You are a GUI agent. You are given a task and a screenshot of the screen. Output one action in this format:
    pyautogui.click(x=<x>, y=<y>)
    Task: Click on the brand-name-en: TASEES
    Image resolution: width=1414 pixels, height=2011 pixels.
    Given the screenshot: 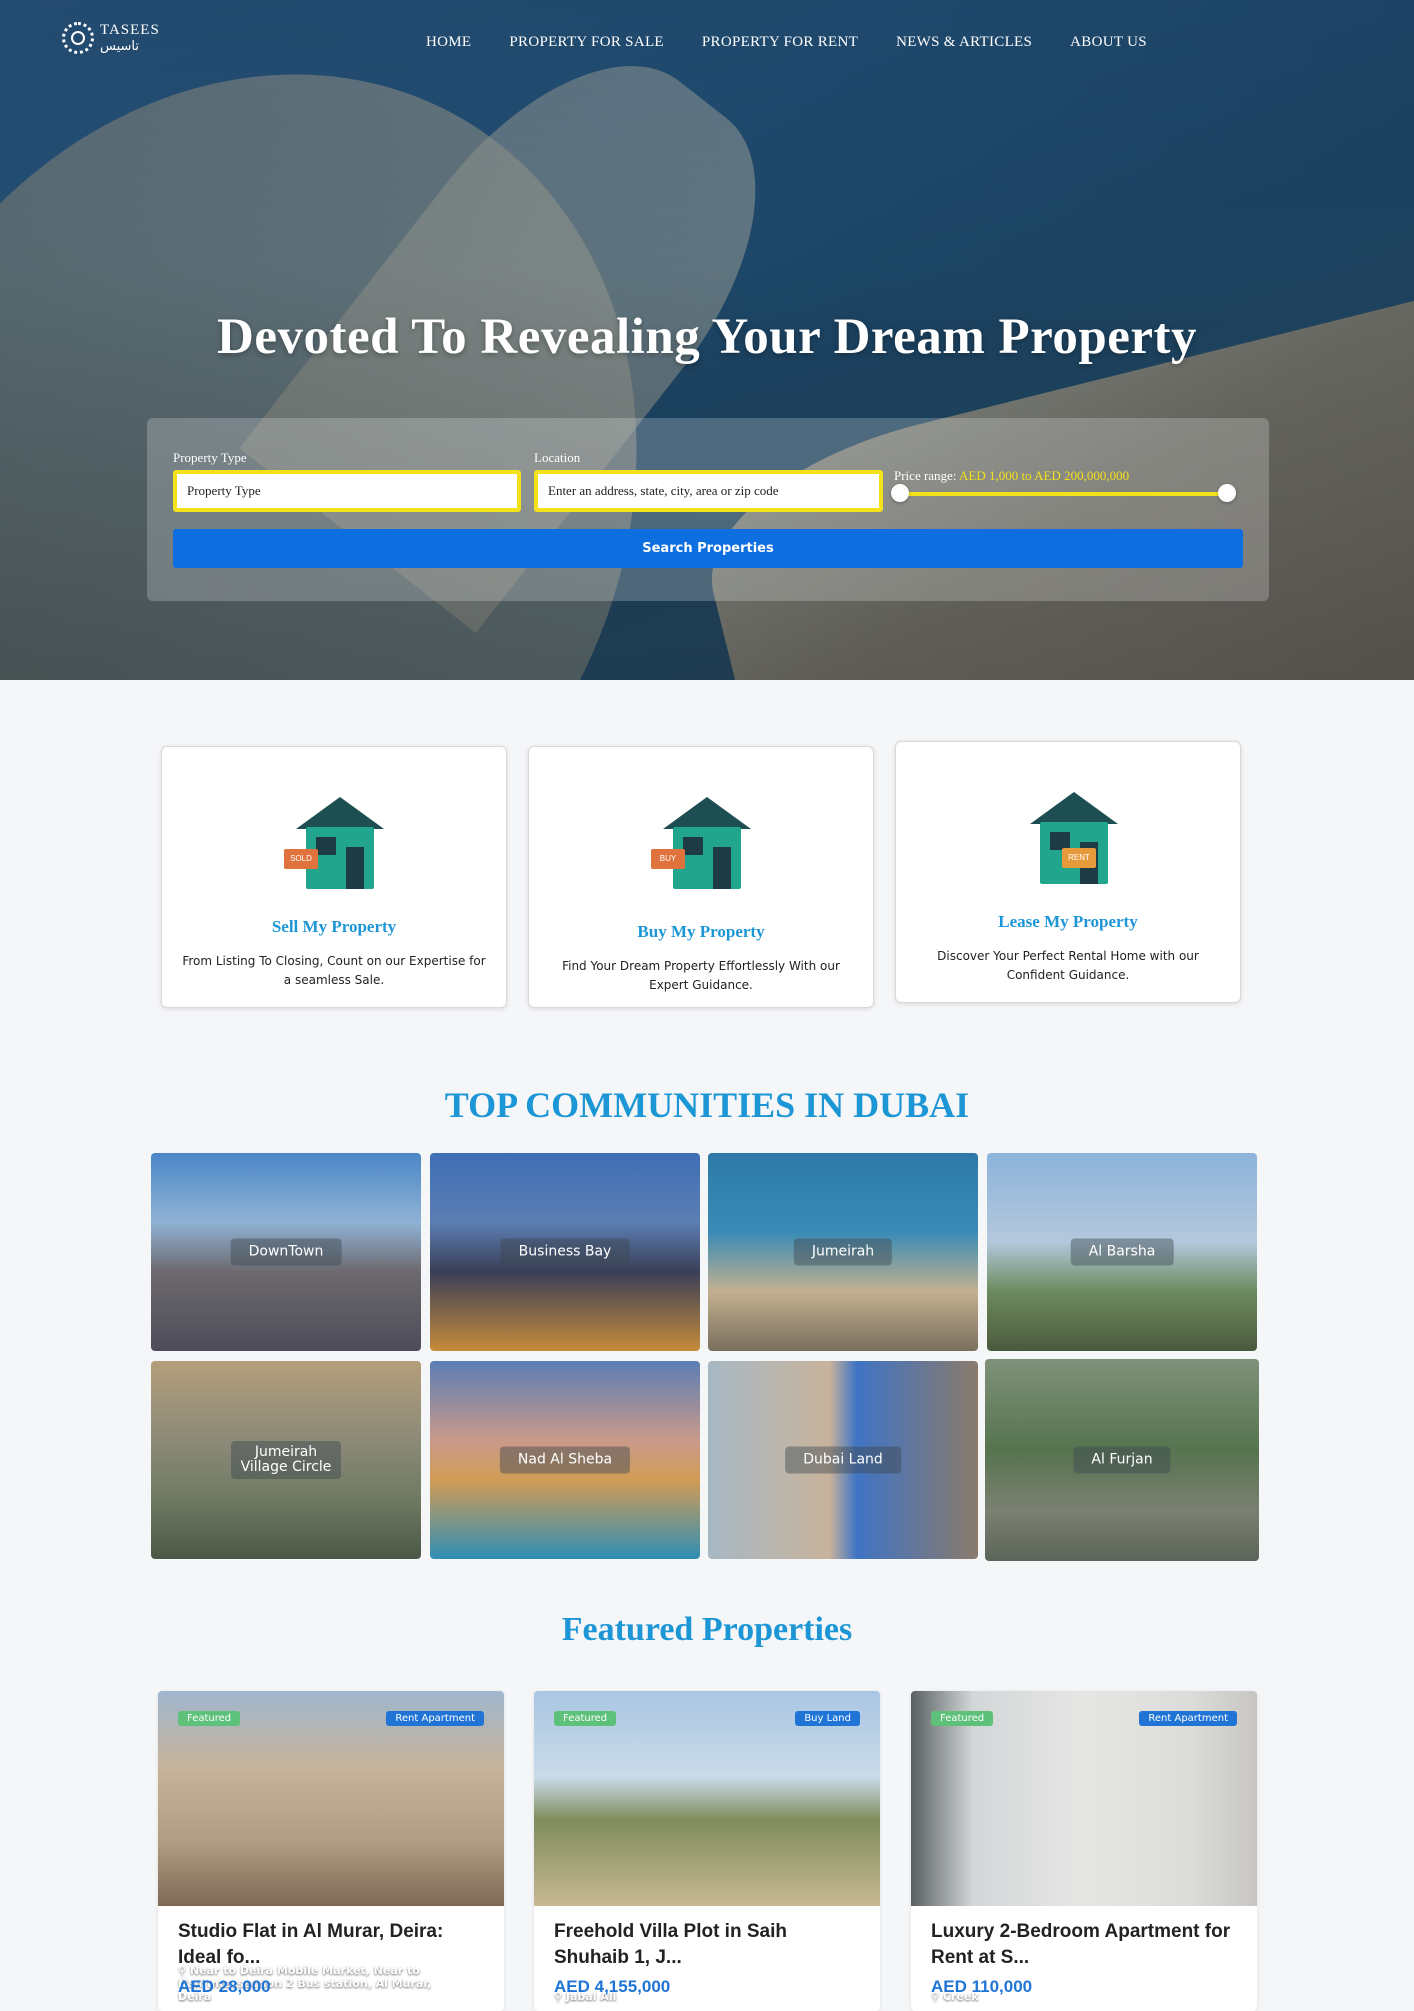 What is the action you would take?
    pyautogui.click(x=130, y=30)
    